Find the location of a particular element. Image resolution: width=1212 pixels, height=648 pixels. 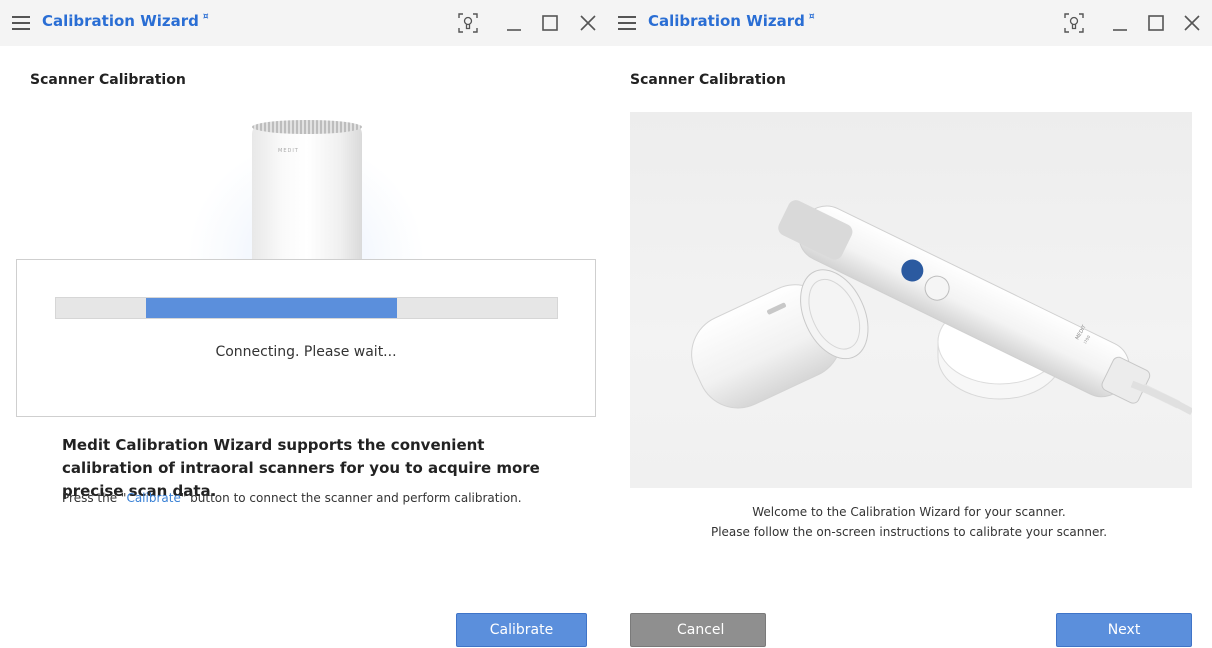

calibrate-link: Calibrate is located at coordinates (153, 498).